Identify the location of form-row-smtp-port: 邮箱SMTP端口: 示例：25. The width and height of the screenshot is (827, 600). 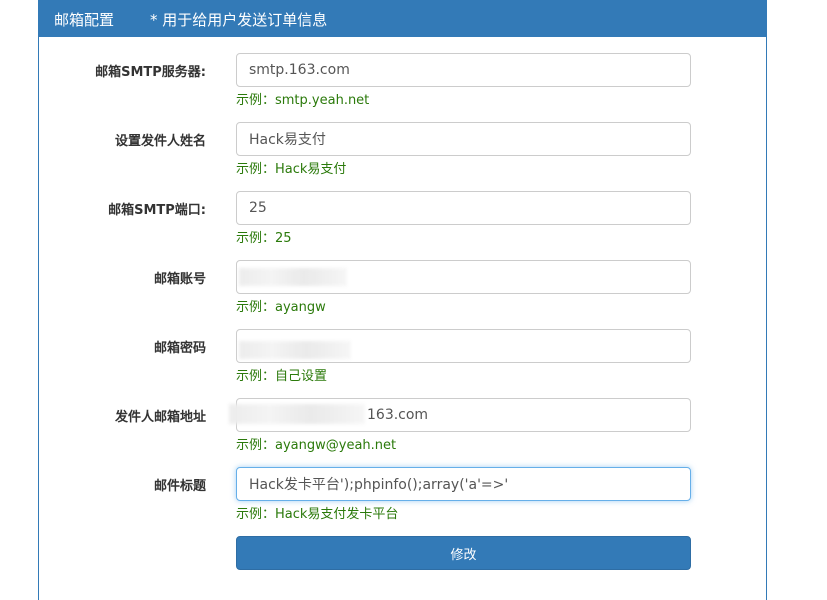
(402, 225).